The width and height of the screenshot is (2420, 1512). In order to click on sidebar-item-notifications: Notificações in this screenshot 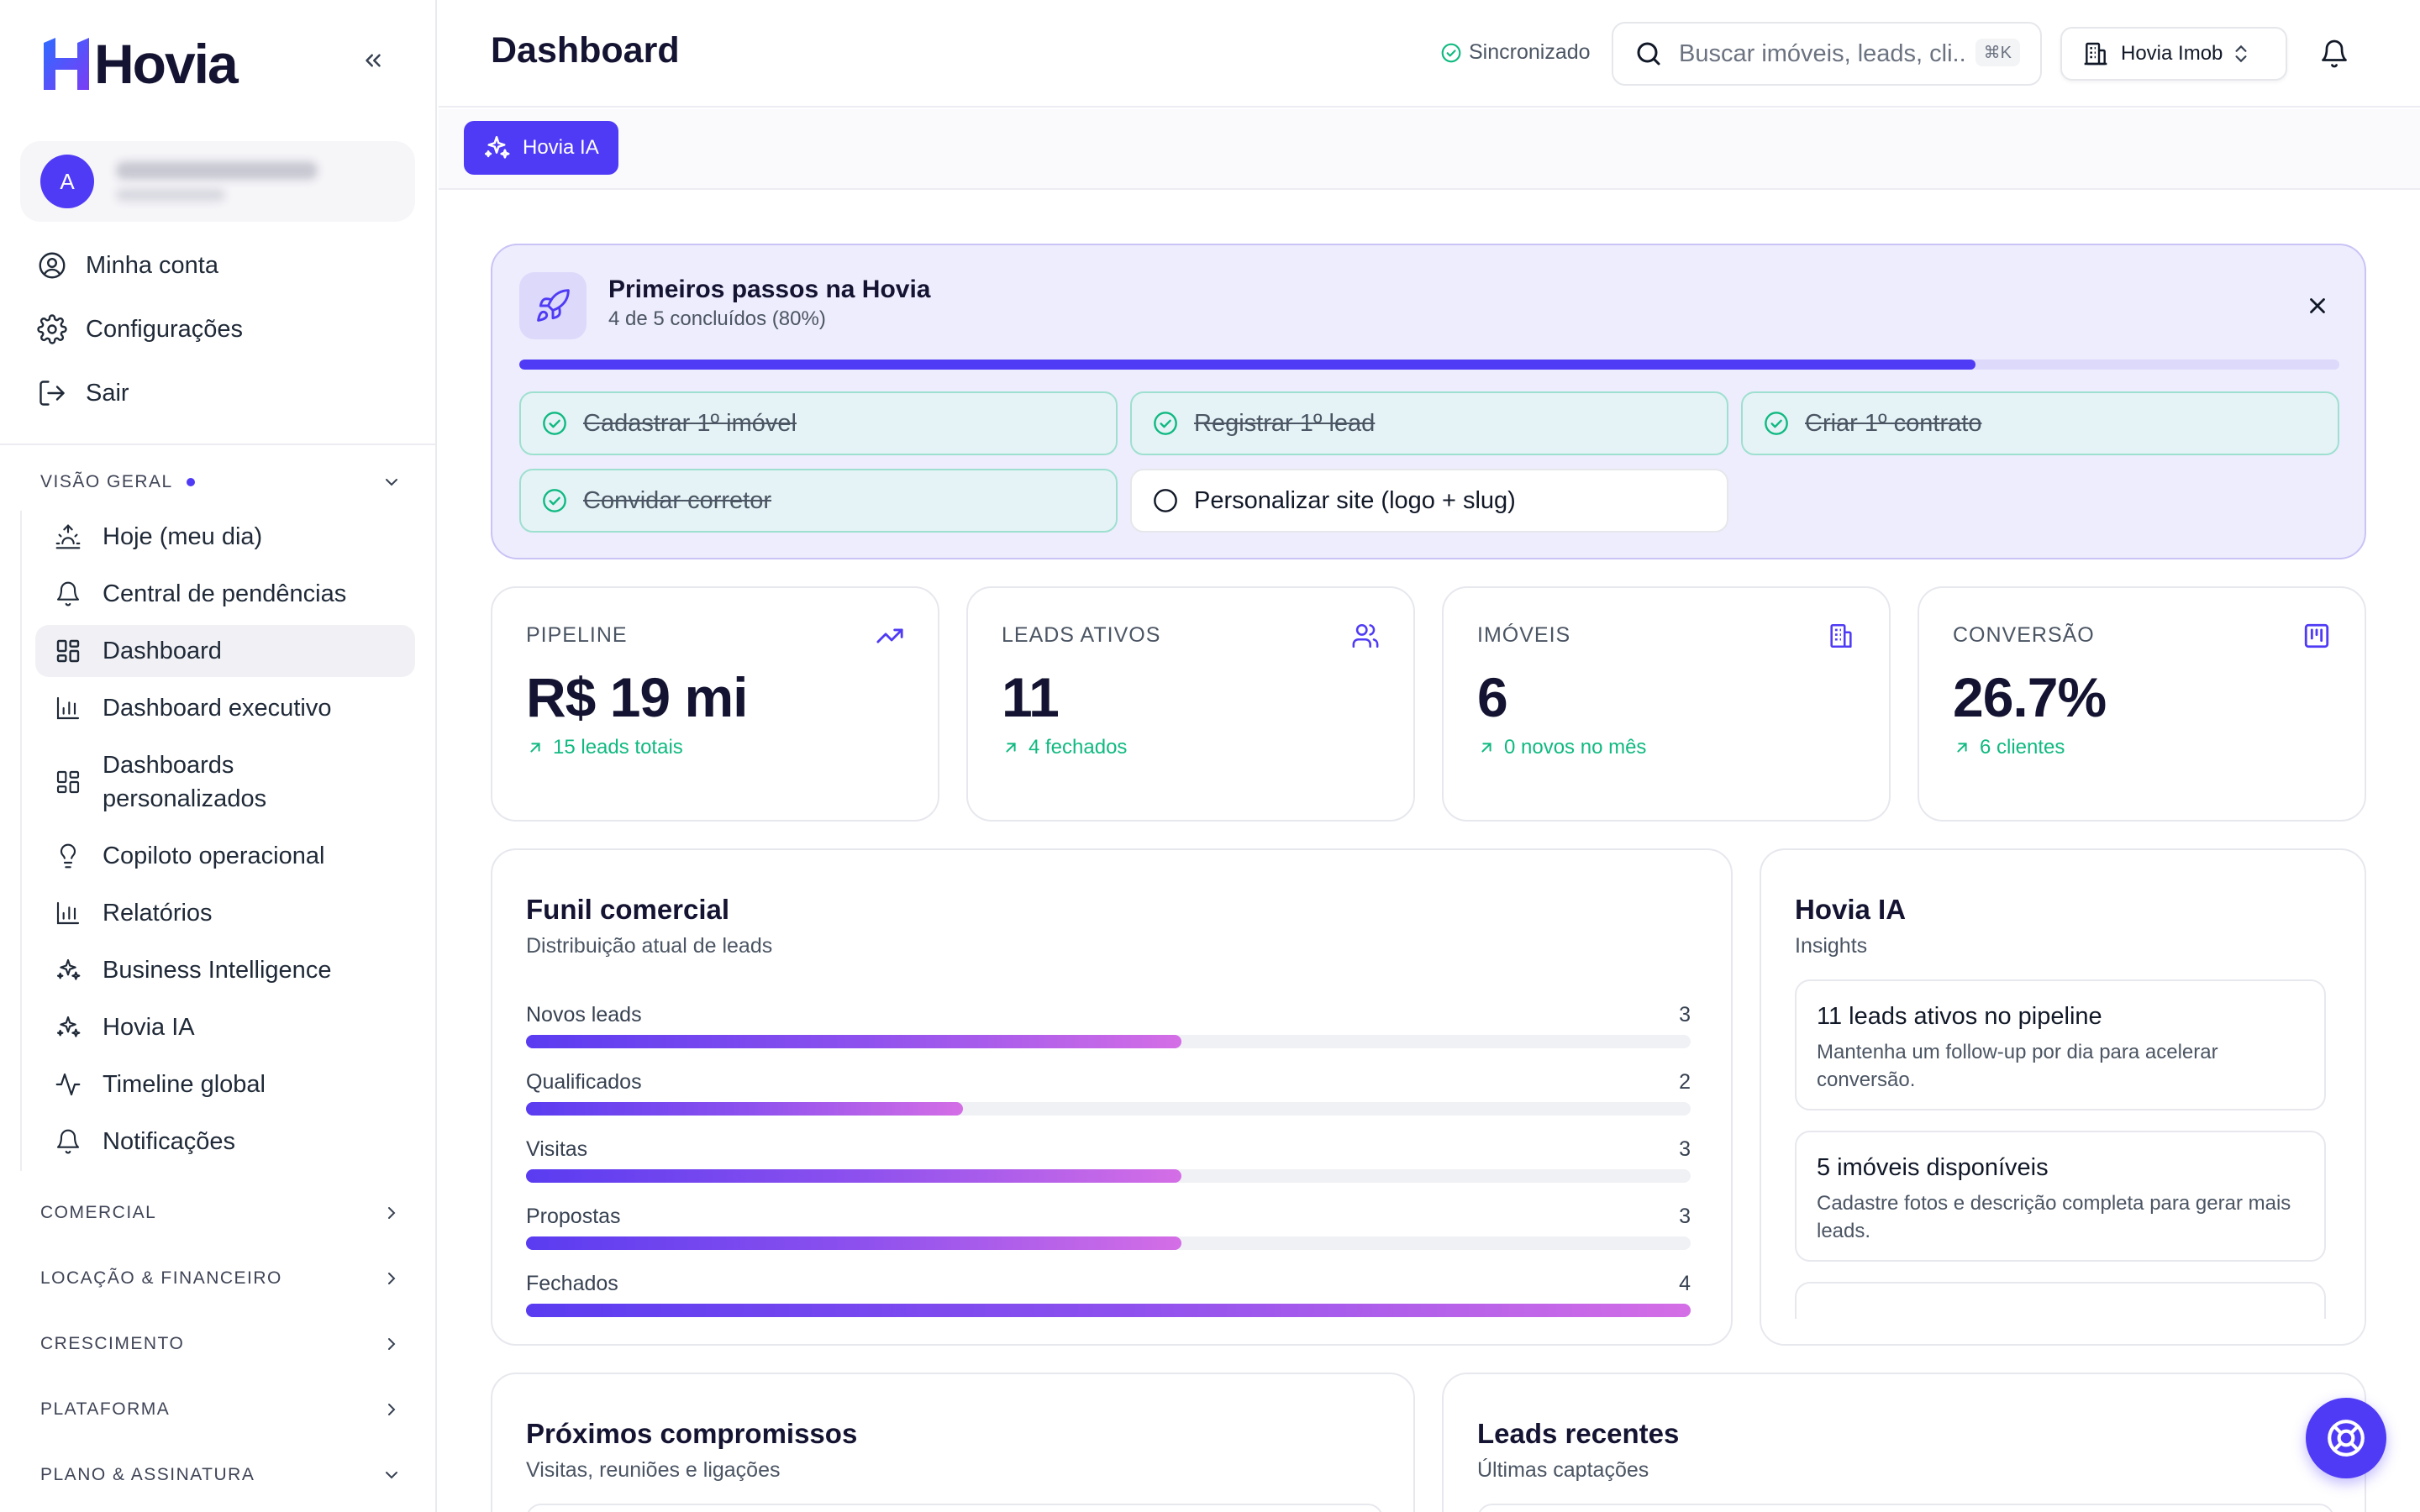, I will do `click(225, 1142)`.